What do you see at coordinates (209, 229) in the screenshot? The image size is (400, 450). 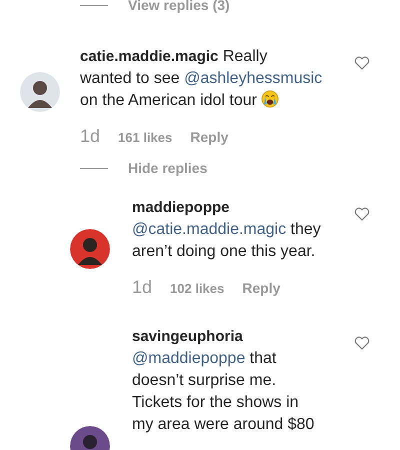 I see `mention-link: @catie.maddie.magic` at bounding box center [209, 229].